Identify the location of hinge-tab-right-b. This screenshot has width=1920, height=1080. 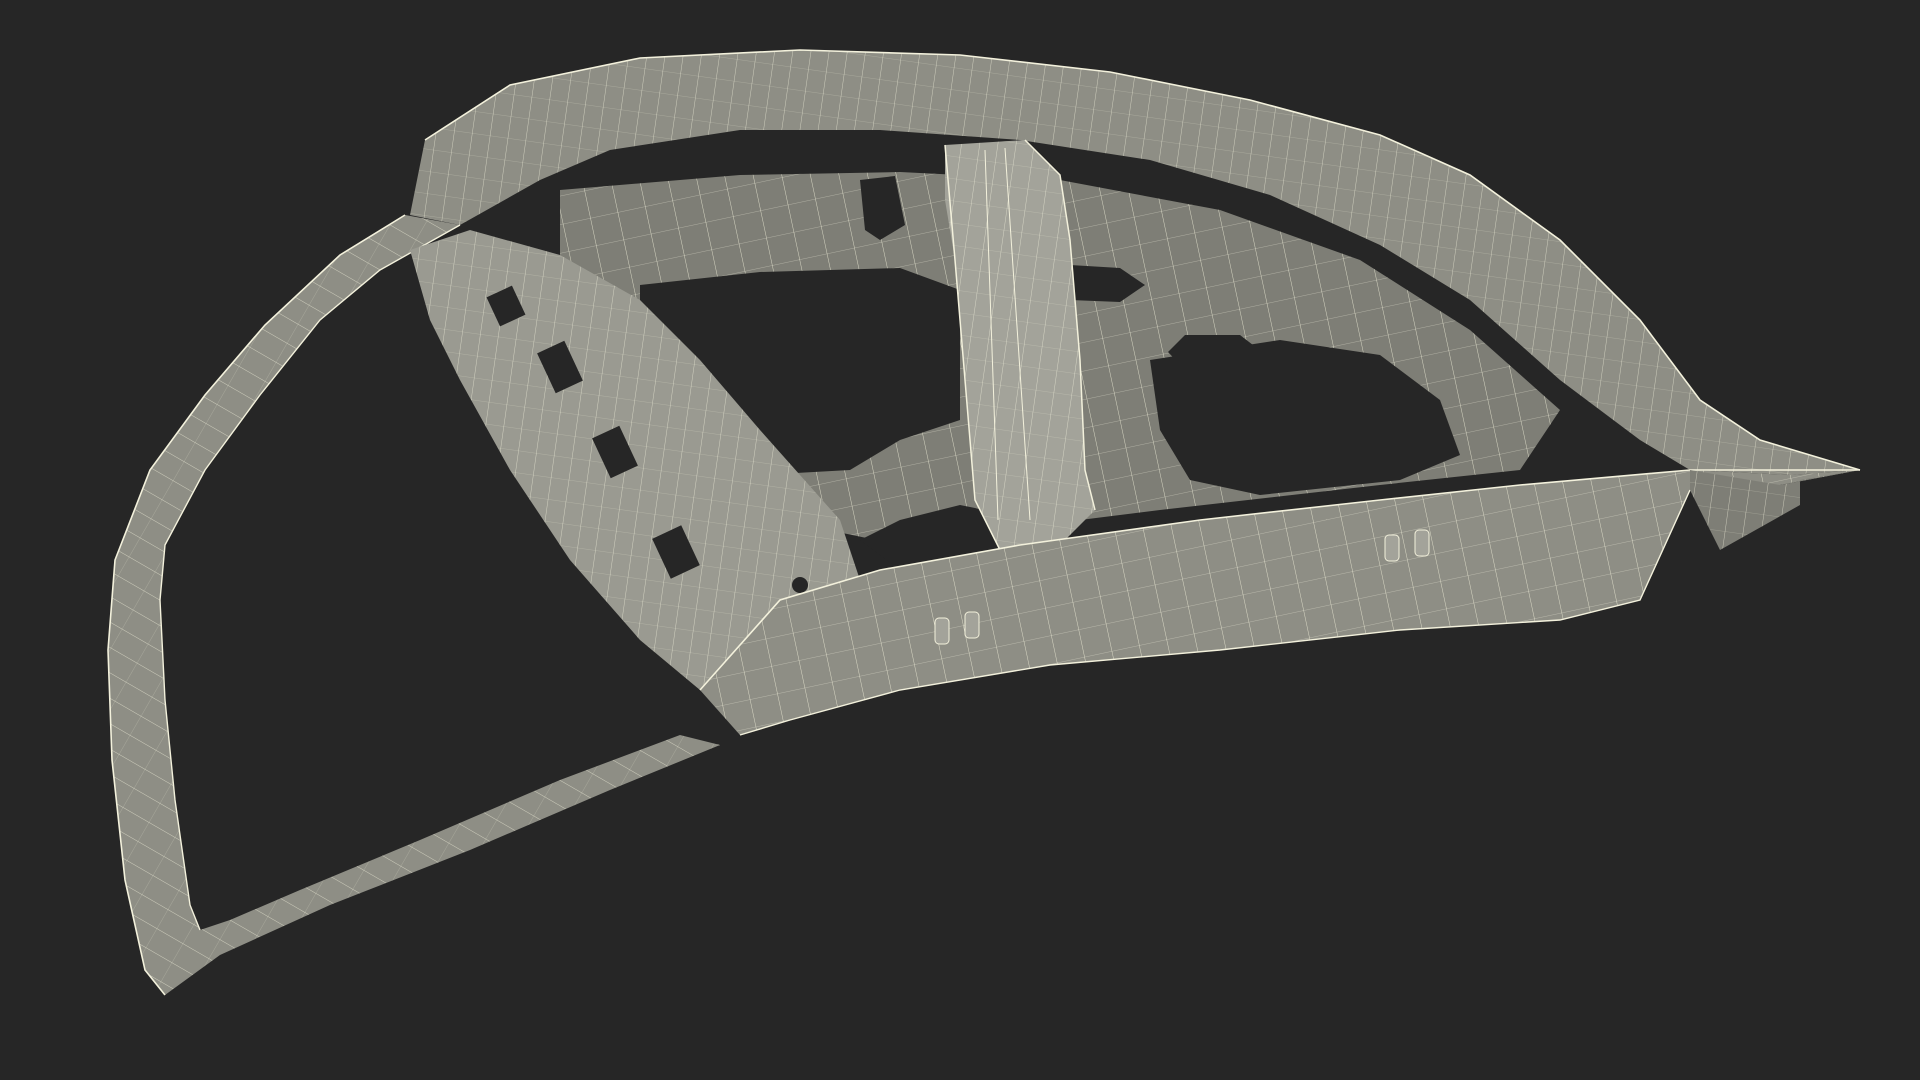
(1422, 543).